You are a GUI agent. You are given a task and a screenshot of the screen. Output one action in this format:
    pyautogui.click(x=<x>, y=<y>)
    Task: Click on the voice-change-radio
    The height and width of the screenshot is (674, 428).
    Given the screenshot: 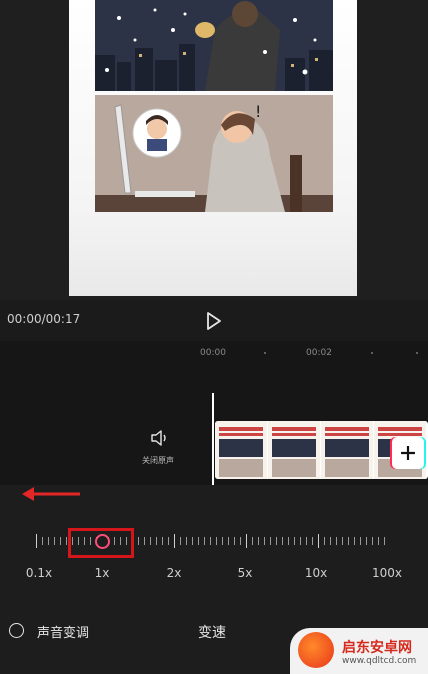 What is the action you would take?
    pyautogui.click(x=16, y=630)
    